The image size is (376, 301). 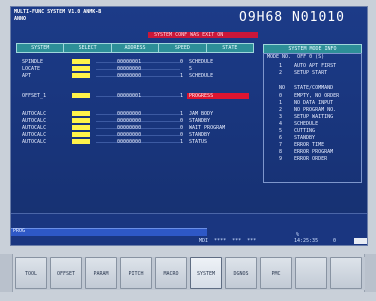 What do you see at coordinates (281, 159) in the screenshot?
I see `state-code: 9` at bounding box center [281, 159].